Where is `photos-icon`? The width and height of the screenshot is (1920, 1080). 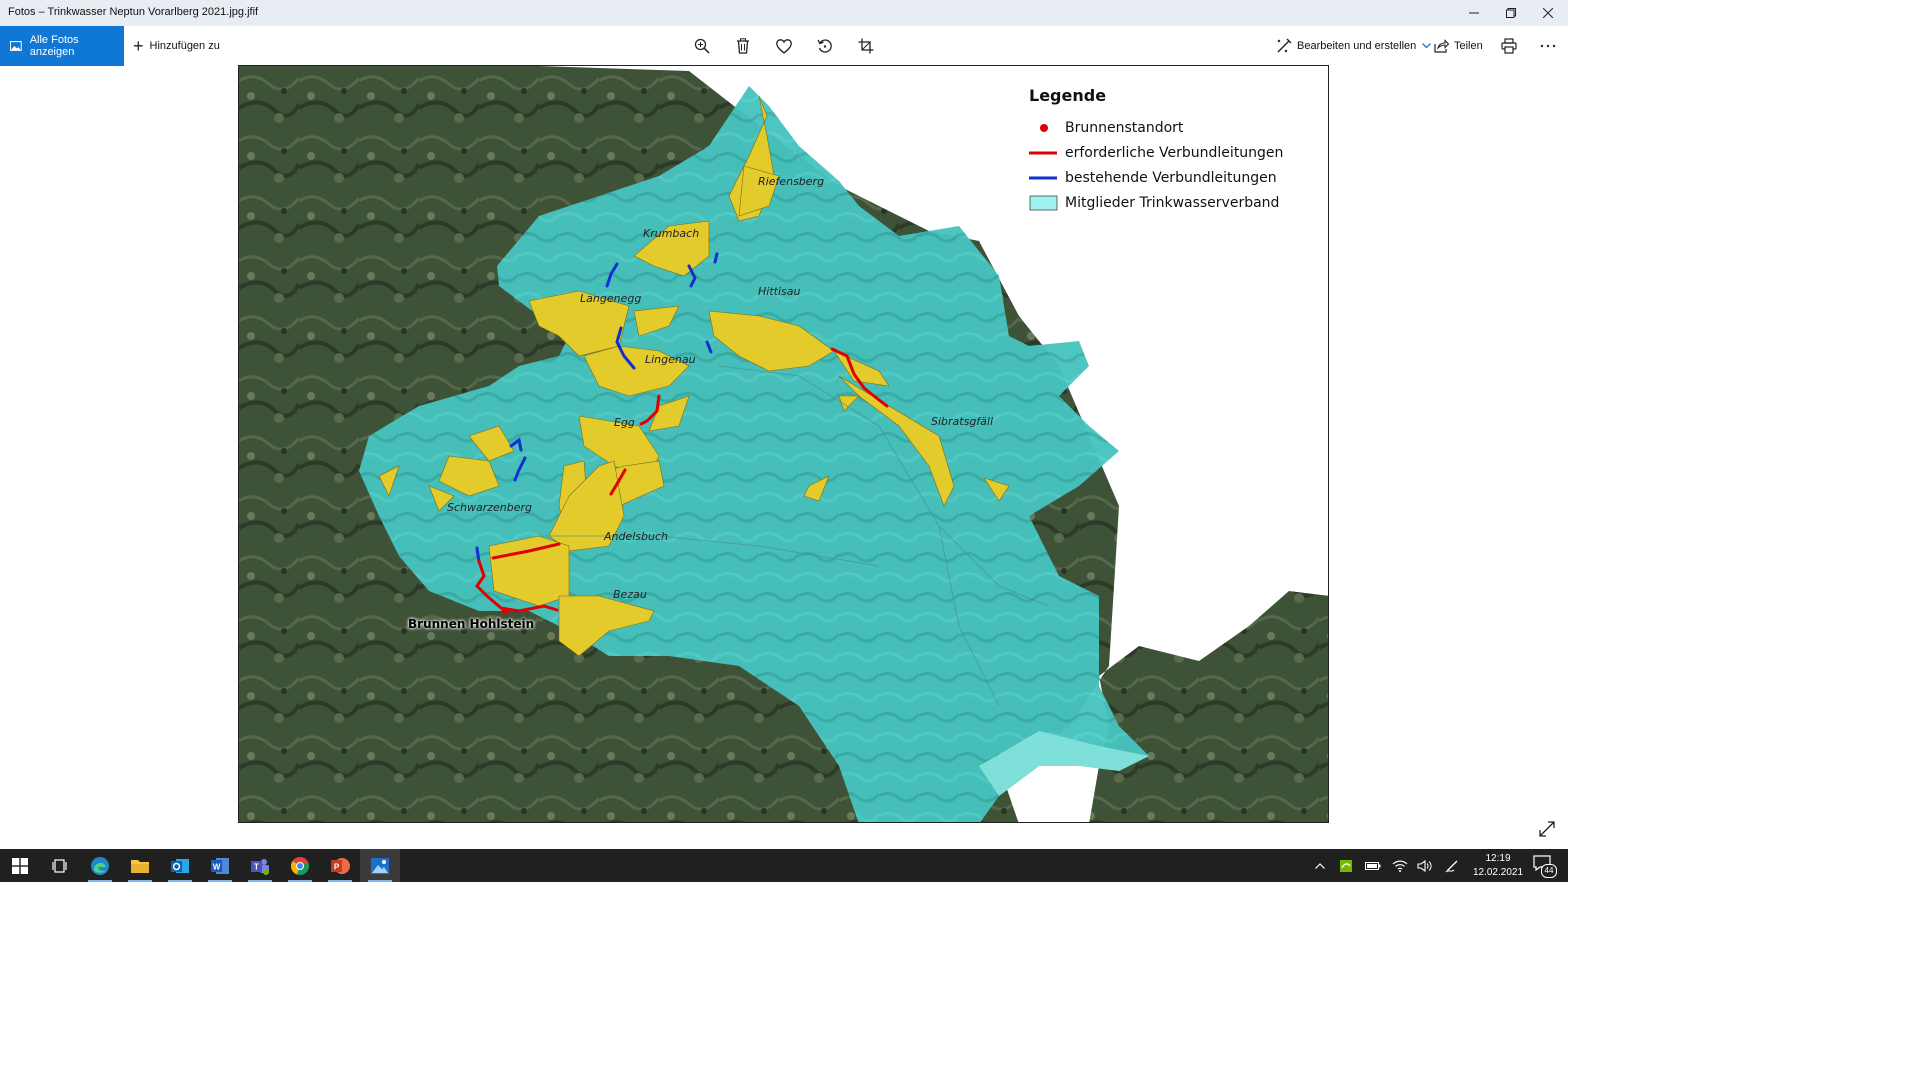 photos-icon is located at coordinates (16, 46).